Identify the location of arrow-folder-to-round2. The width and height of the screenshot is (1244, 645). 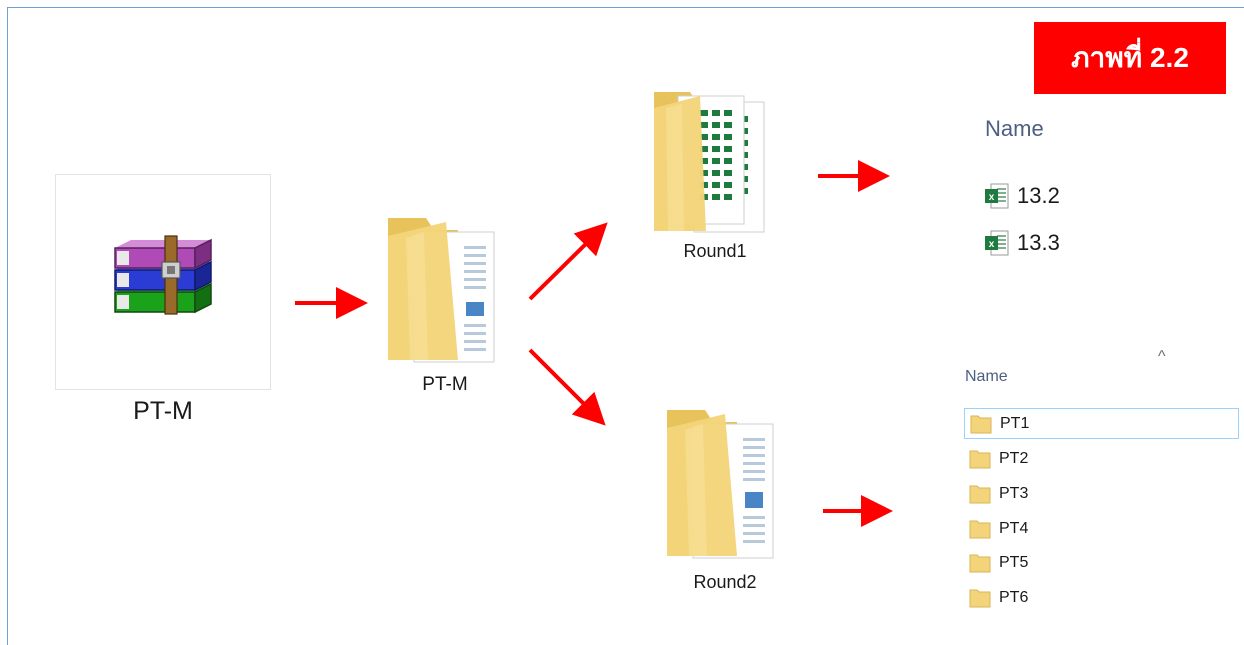
(567, 387).